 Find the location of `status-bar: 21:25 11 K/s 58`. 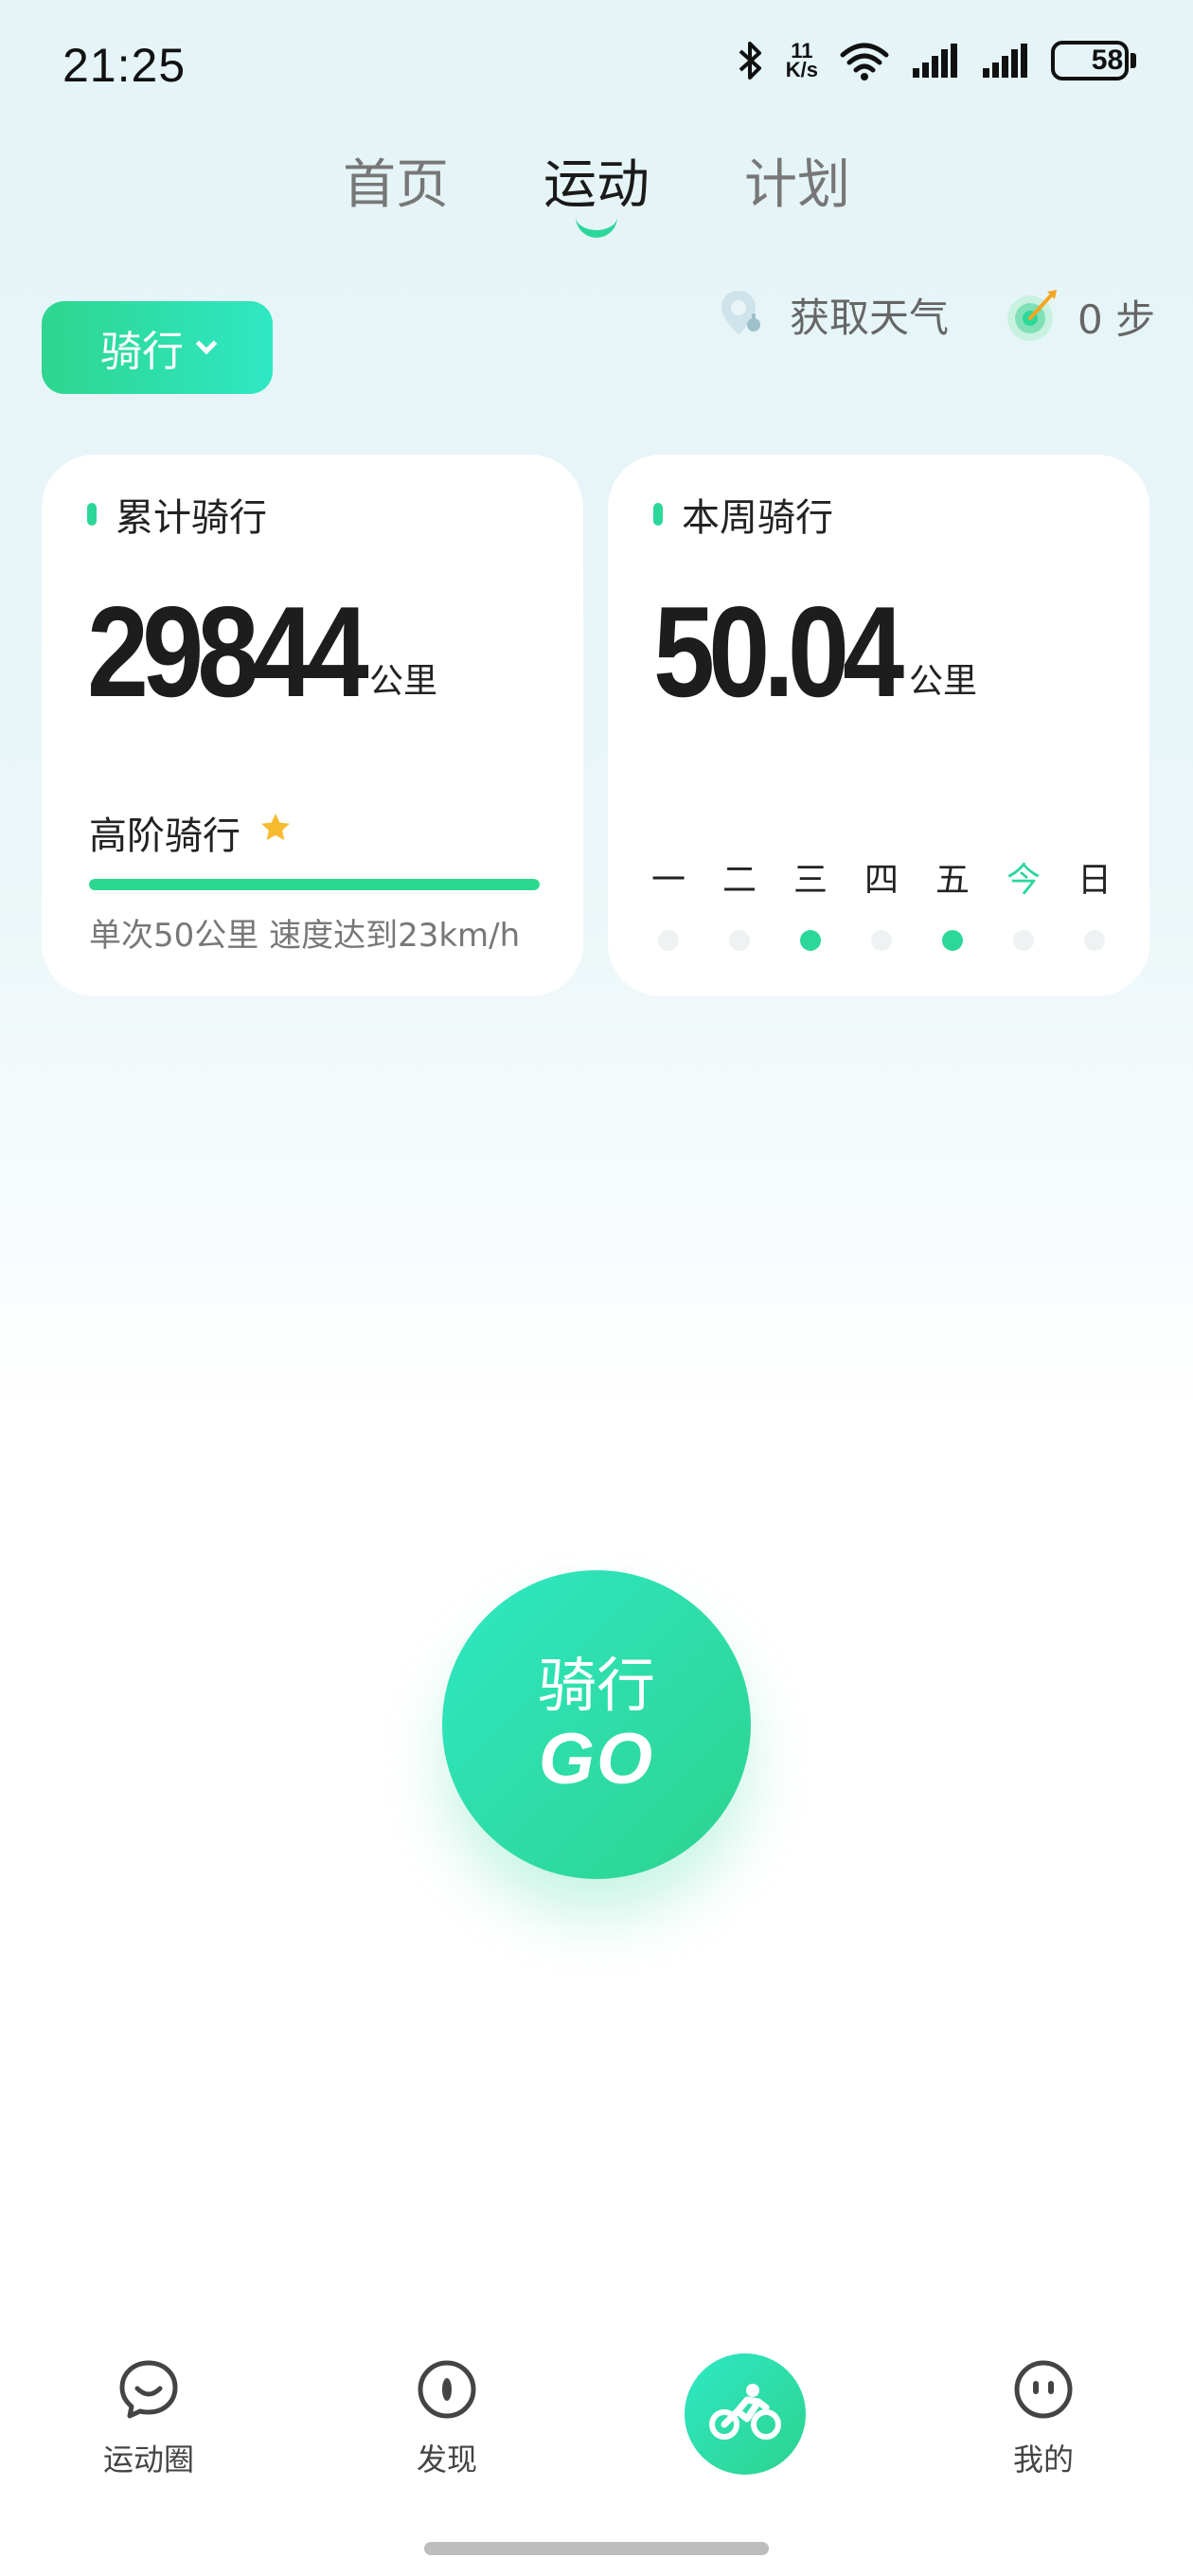

status-bar: 21:25 11 K/s 58 is located at coordinates (596, 66).